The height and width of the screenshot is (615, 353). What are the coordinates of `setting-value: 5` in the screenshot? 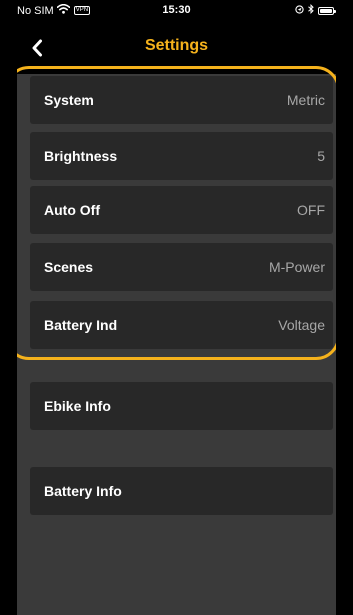 It's located at (321, 156).